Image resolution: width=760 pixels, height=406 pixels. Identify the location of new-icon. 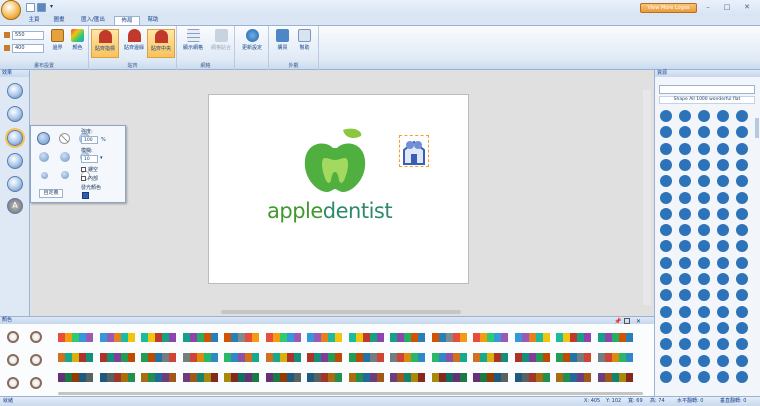
(30, 7).